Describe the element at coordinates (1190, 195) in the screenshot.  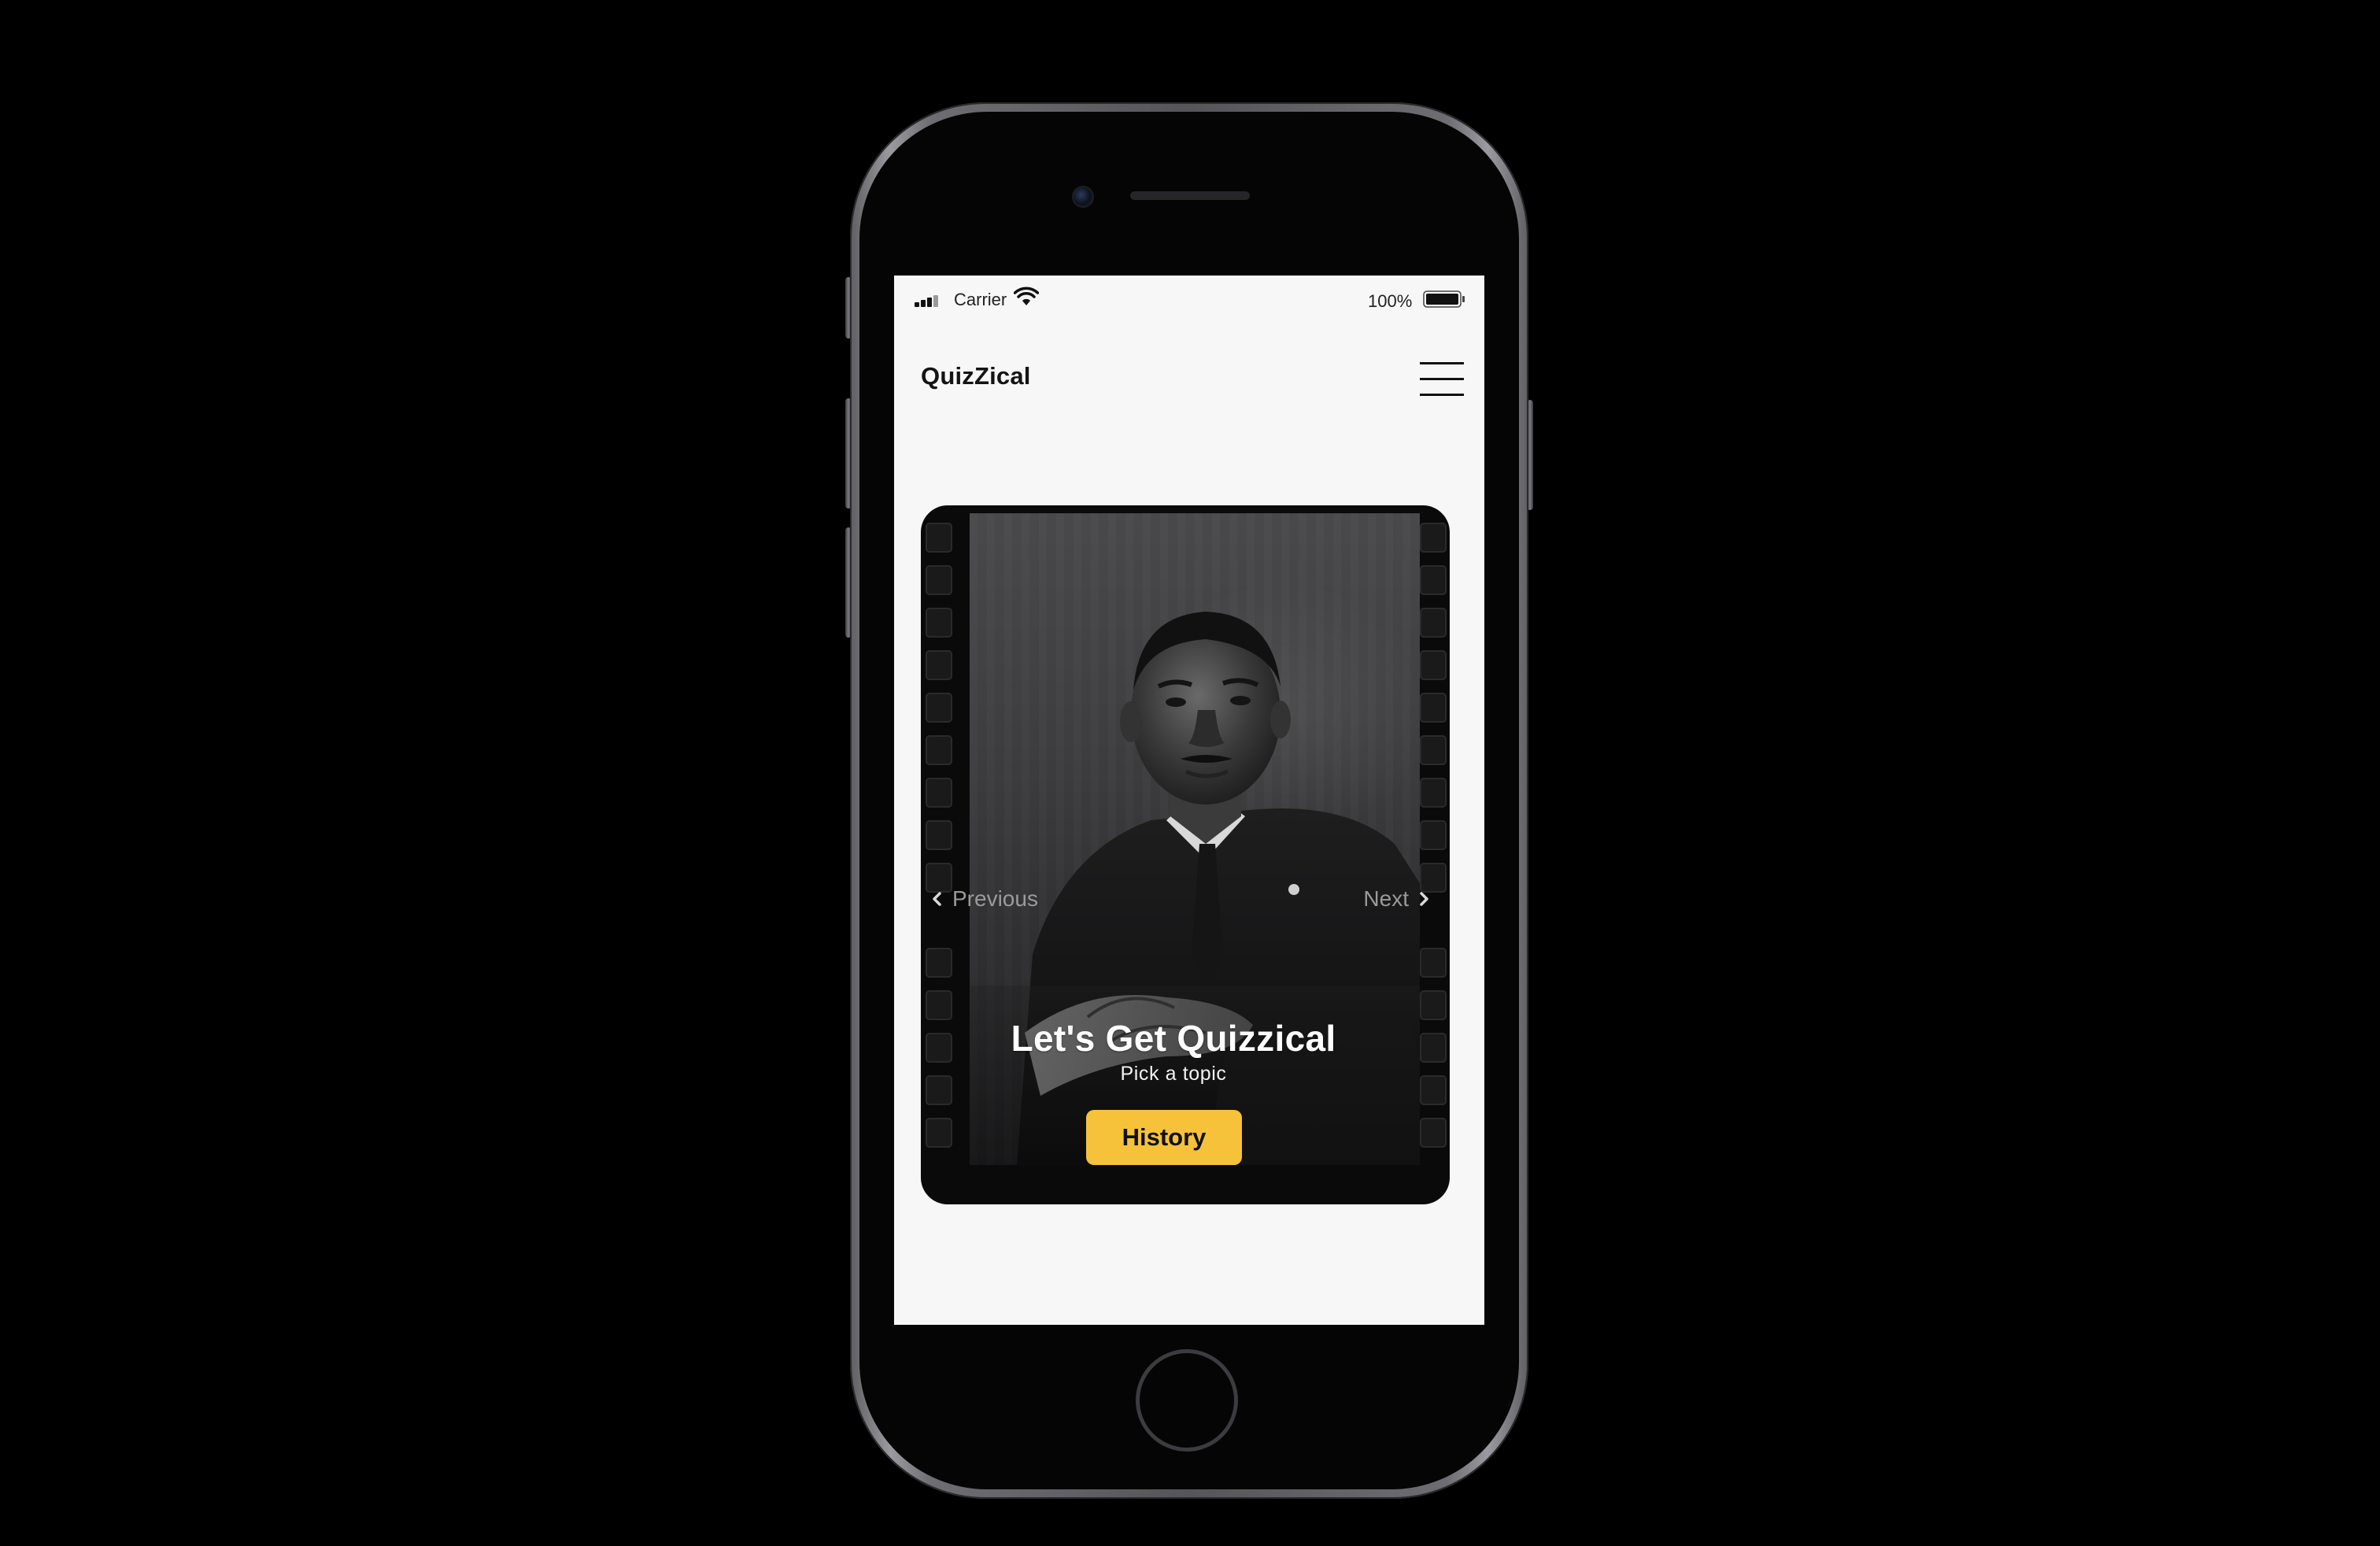
I see `earpiece-speaker` at that location.